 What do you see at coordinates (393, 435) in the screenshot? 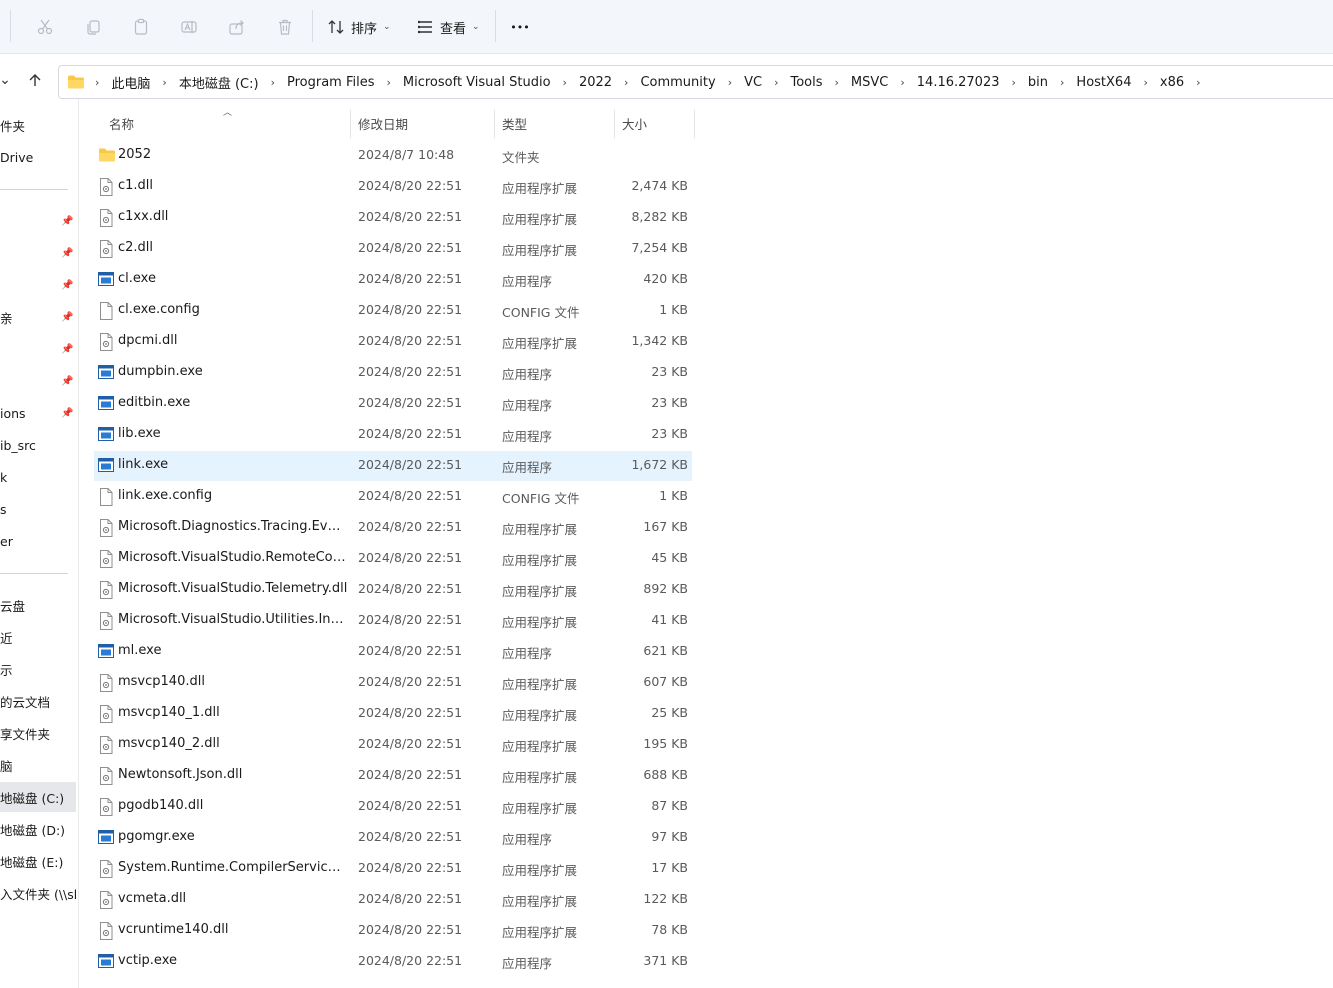
I see `file-row: lib.exe 2024/8/20 22:51 应用程序 23 KB` at bounding box center [393, 435].